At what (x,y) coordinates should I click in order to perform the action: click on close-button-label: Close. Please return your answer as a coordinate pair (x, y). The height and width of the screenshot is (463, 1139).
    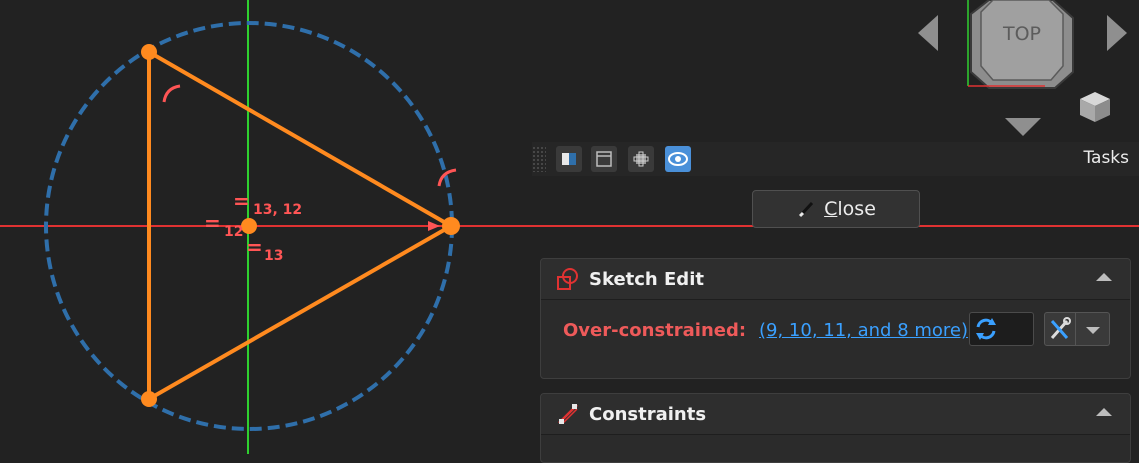
    Looking at the image, I should click on (850, 209).